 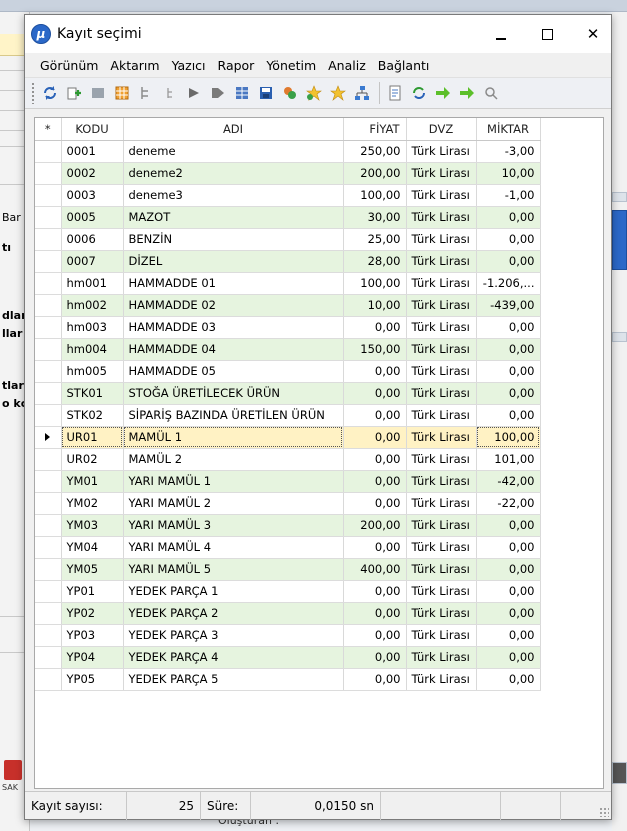 I want to click on cell-fiyat: 150,00, so click(x=375, y=349).